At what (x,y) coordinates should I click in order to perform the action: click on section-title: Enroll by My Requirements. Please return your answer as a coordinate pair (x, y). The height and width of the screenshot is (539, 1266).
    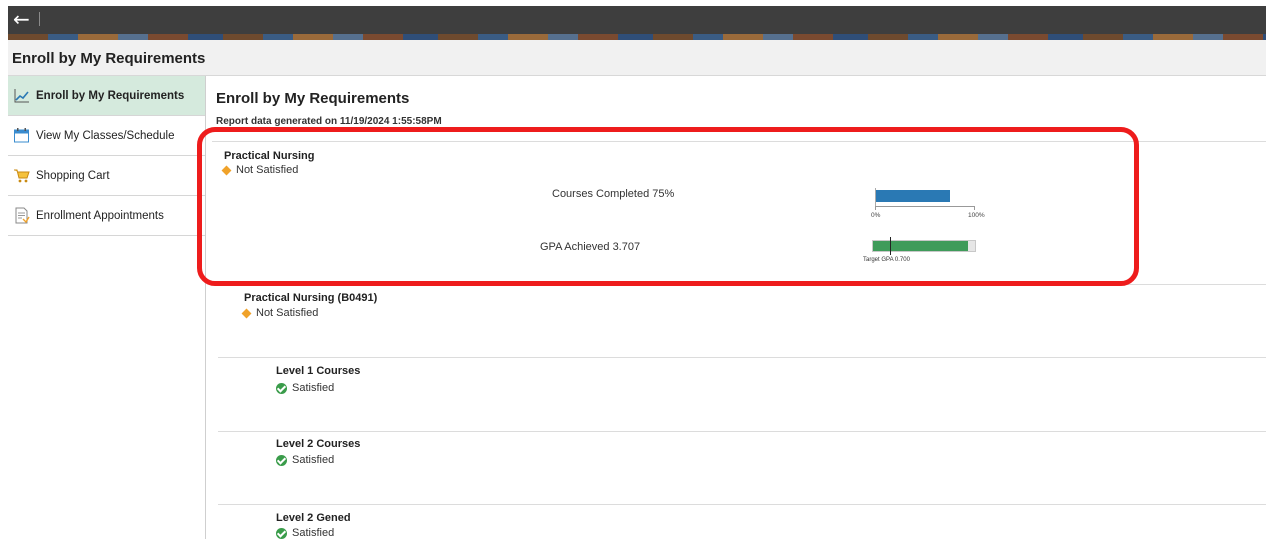
    Looking at the image, I should click on (313, 98).